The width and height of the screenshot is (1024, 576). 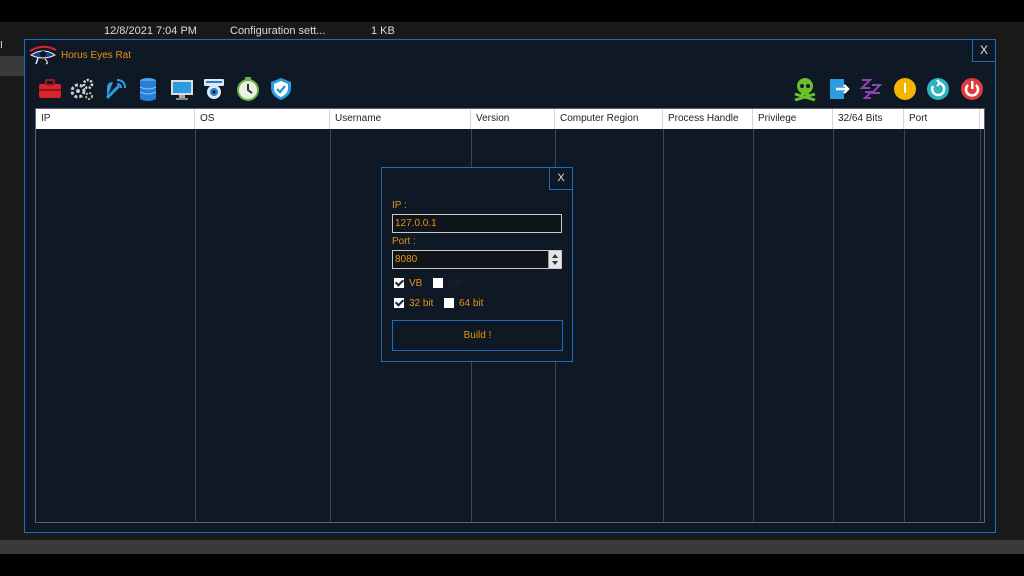 I want to click on ip-label: IP :, so click(x=399, y=205).